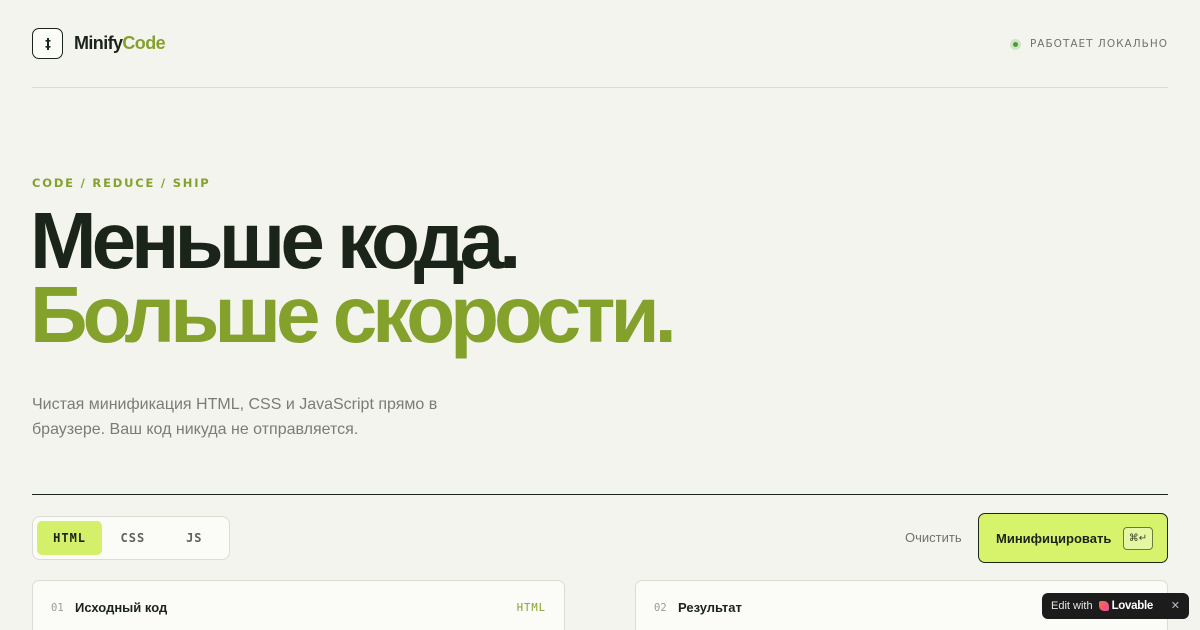 This screenshot has width=1200, height=630. What do you see at coordinates (57, 608) in the screenshot?
I see `input-panel-number: 01` at bounding box center [57, 608].